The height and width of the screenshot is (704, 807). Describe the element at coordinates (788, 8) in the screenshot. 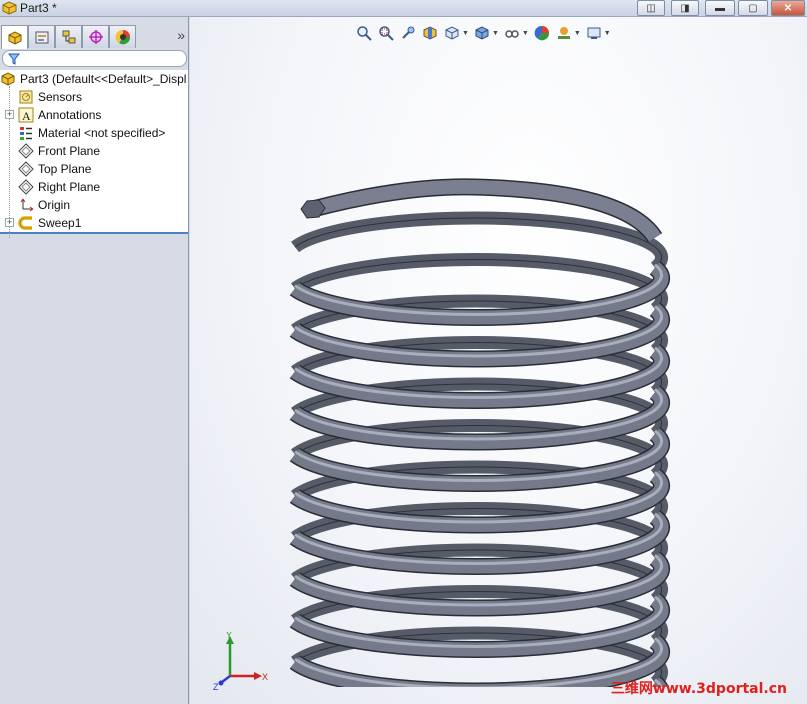

I see `close-button: ✕` at that location.